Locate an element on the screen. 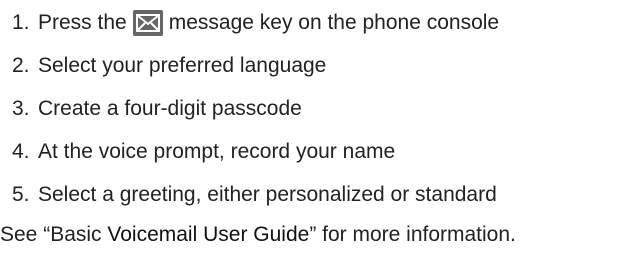 The height and width of the screenshot is (263, 636). step-number: 1. is located at coordinates (21, 22).